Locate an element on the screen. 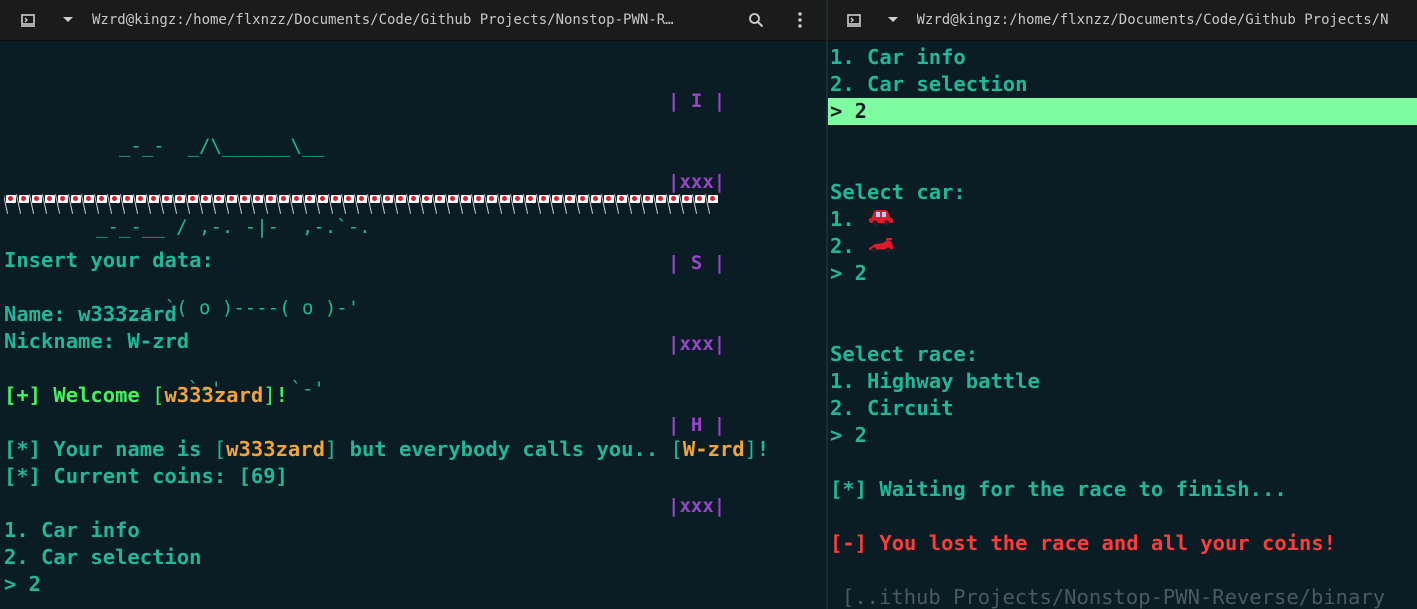 This screenshot has width=1417, height=609. info-text: Your name is is located at coordinates (127, 449).